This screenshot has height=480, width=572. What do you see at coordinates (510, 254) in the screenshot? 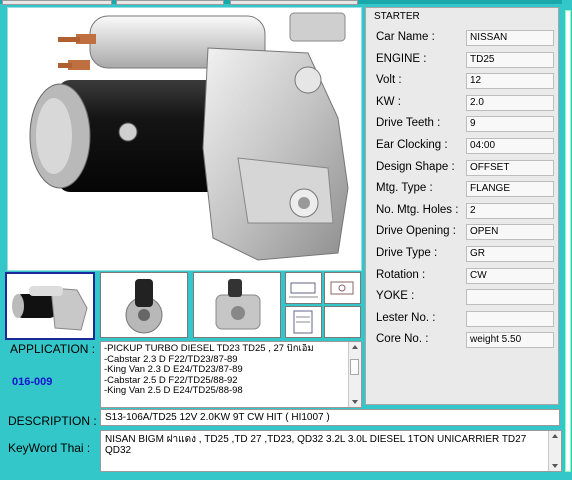
I see `spec-value-field: GR` at bounding box center [510, 254].